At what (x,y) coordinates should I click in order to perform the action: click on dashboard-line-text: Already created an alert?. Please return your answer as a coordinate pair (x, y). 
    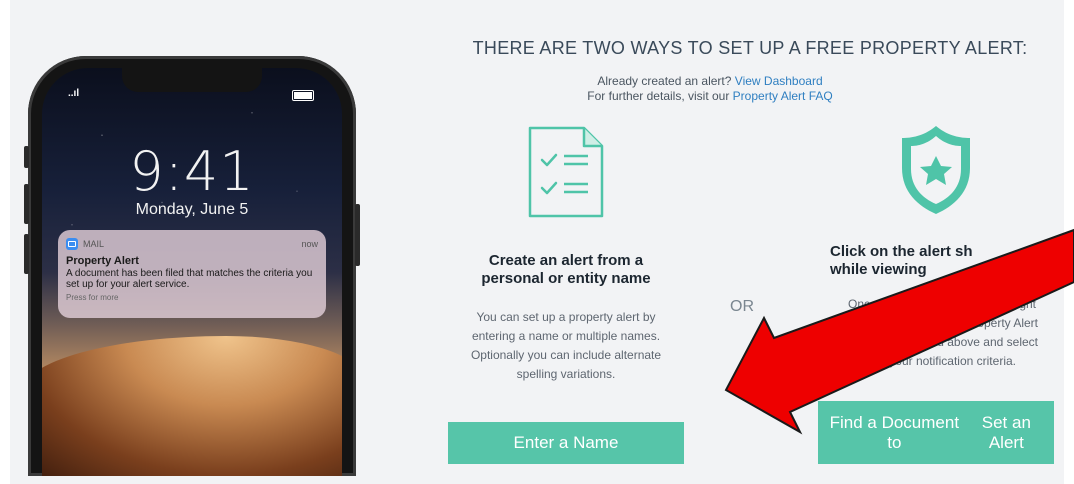
    Looking at the image, I should click on (666, 81).